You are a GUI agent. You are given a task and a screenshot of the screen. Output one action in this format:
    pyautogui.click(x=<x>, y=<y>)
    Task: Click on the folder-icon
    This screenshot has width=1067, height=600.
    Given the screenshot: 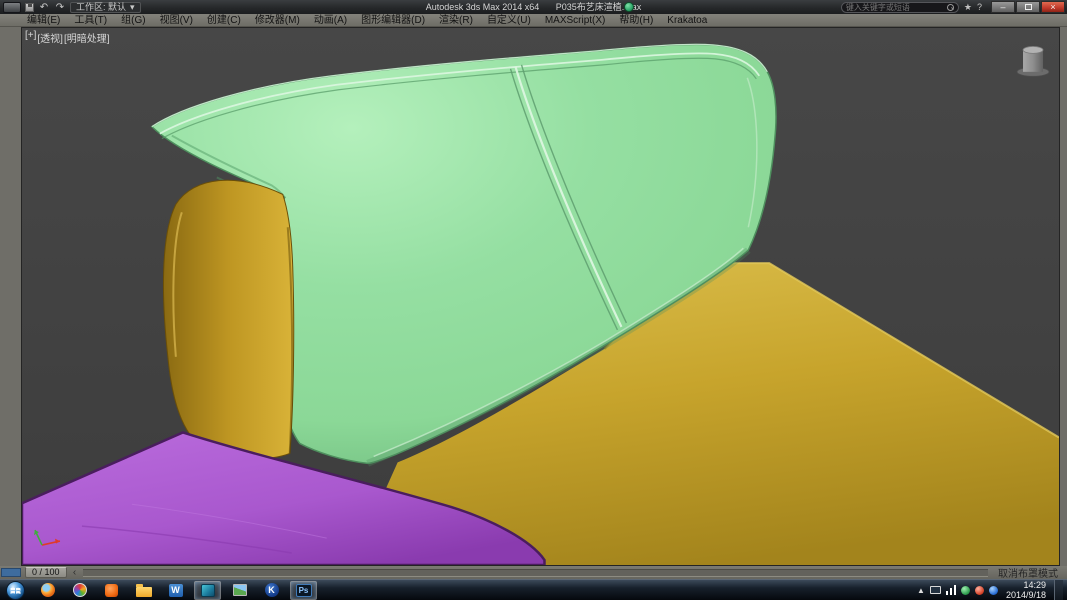 What is the action you would take?
    pyautogui.click(x=143, y=590)
    